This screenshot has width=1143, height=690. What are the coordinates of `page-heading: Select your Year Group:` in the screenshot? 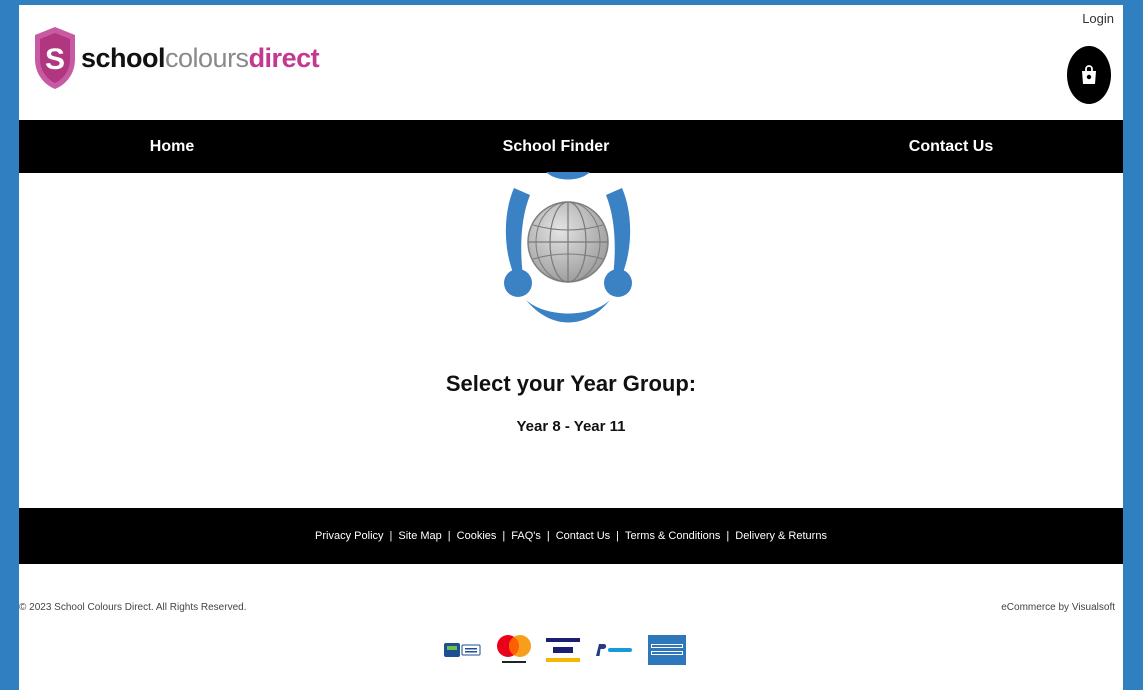 It's located at (571, 383).